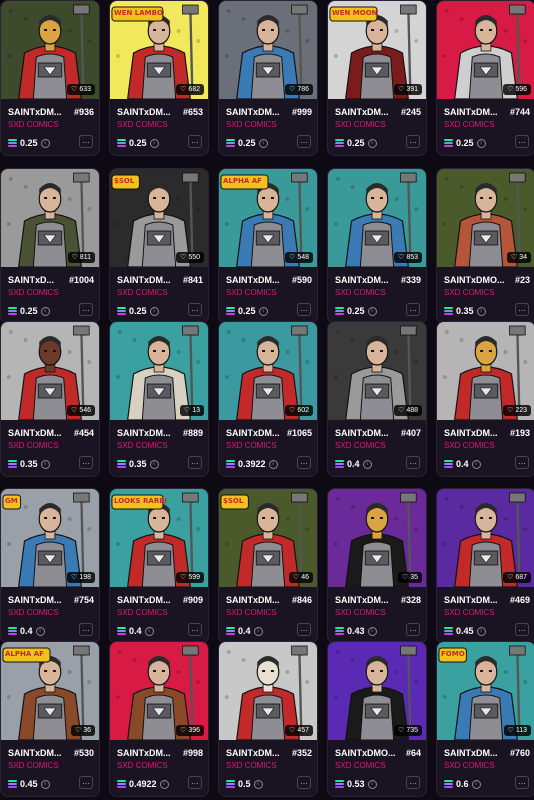  I want to click on likes-badge: ♡ 786, so click(299, 89).